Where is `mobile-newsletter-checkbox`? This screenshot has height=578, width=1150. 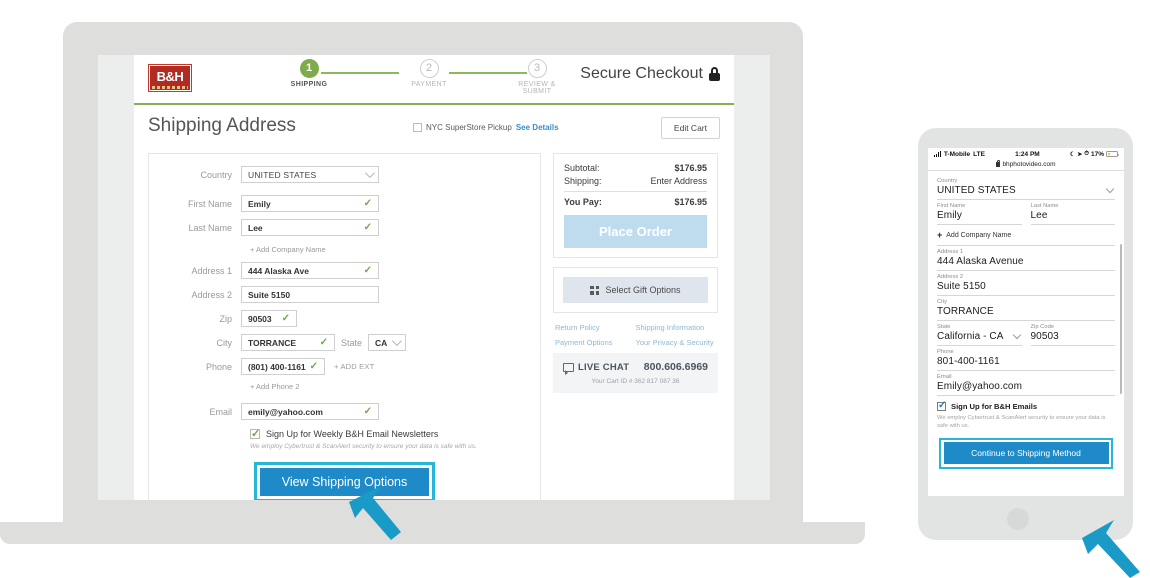
mobile-newsletter-checkbox is located at coordinates (941, 405).